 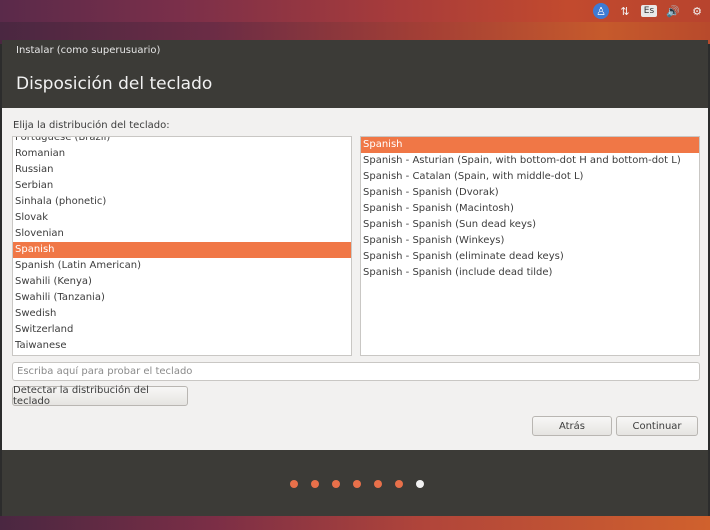 I want to click on layout-list-item: Slovak, so click(x=182, y=218).